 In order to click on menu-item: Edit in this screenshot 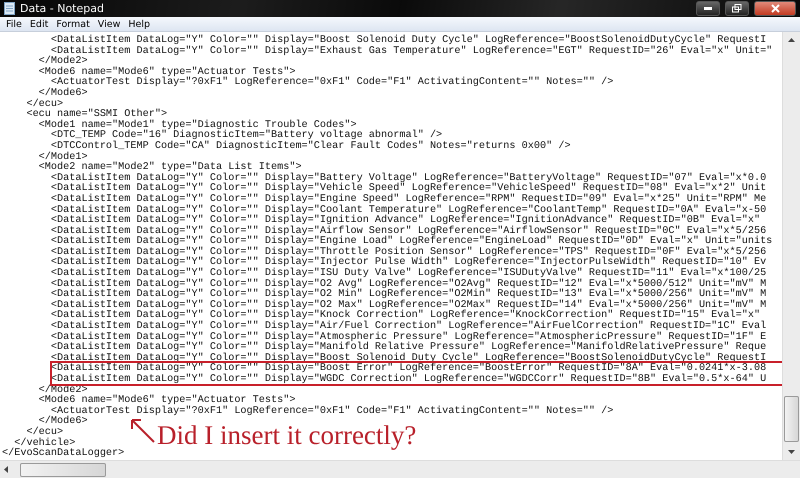, I will do `click(39, 24)`.